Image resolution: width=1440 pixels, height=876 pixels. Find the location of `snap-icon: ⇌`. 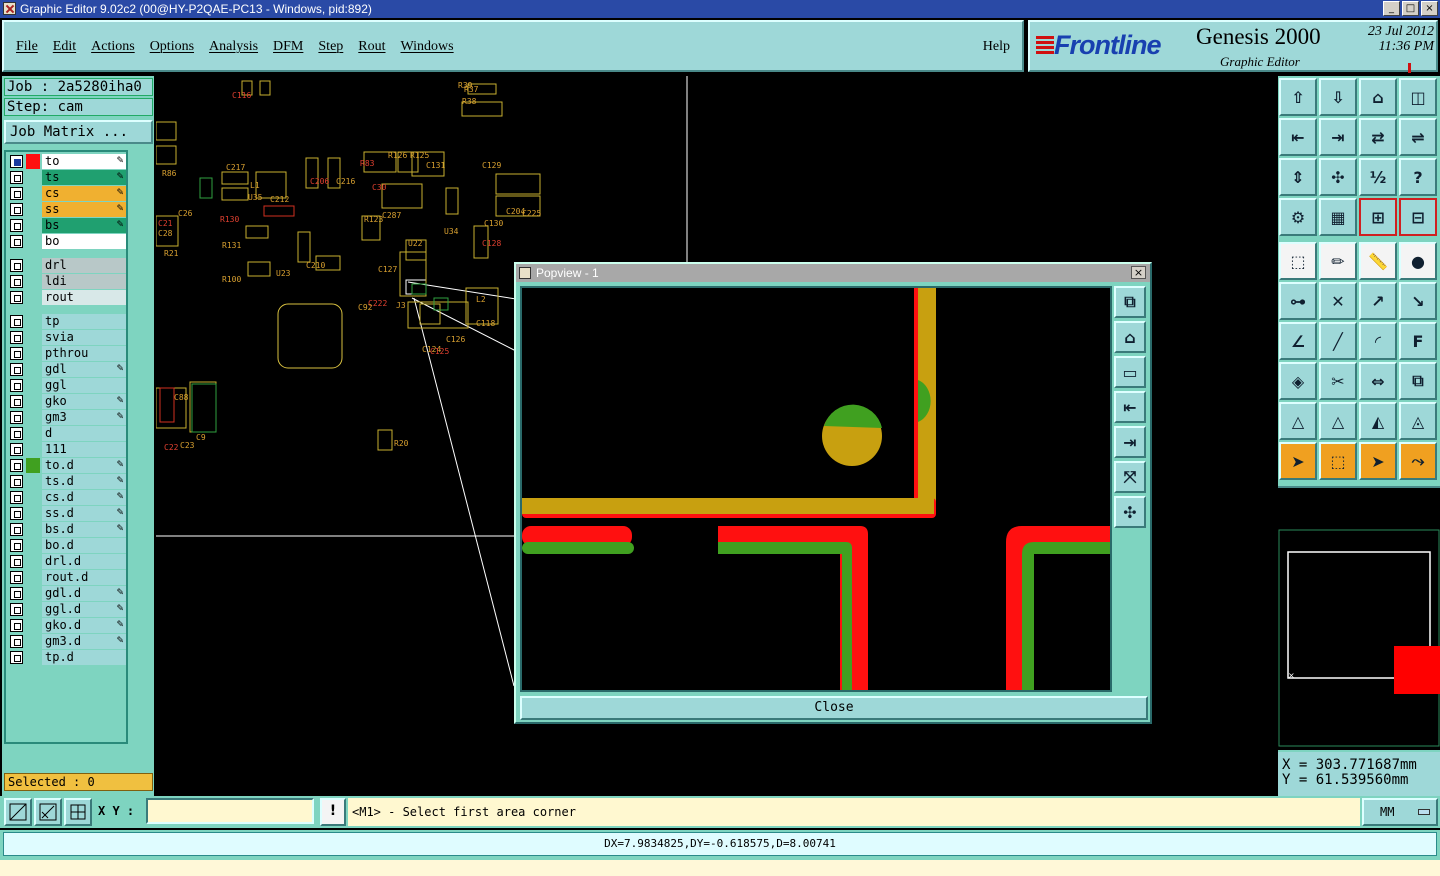

snap-icon: ⇌ is located at coordinates (1418, 137).